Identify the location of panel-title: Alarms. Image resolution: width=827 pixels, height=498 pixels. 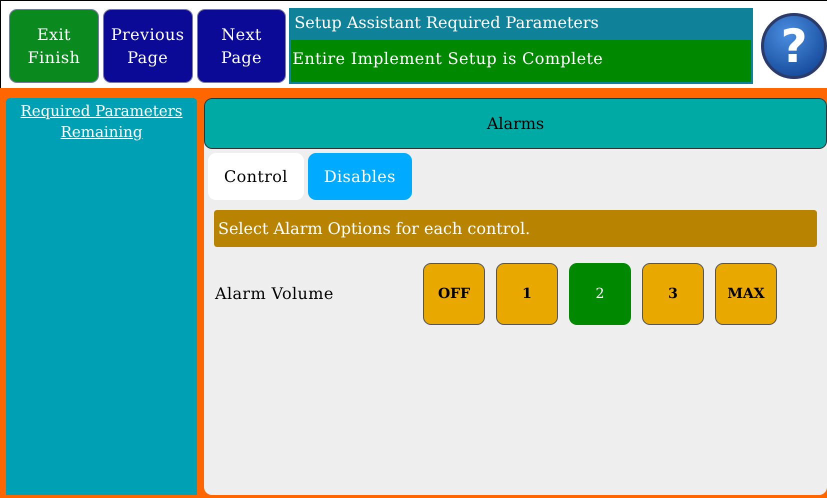
(515, 123).